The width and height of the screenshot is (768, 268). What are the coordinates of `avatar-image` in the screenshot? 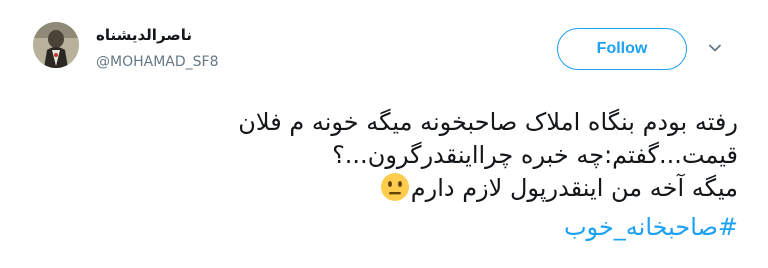 It's located at (56, 45).